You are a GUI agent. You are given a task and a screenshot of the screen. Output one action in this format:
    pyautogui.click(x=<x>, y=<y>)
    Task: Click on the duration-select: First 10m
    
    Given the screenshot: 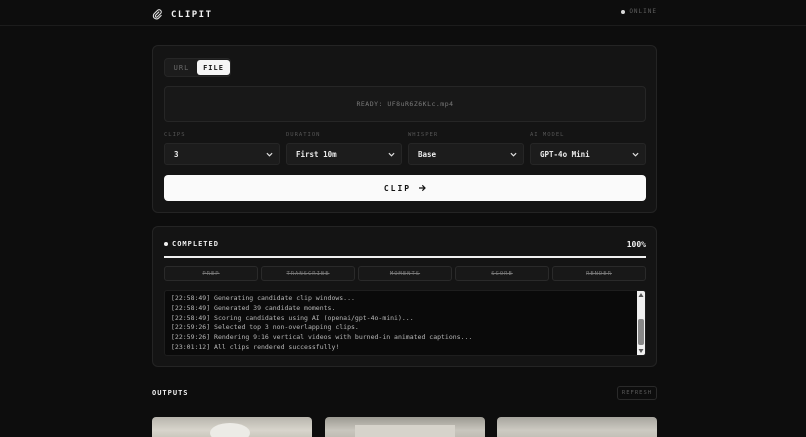 What is the action you would take?
    pyautogui.click(x=344, y=154)
    